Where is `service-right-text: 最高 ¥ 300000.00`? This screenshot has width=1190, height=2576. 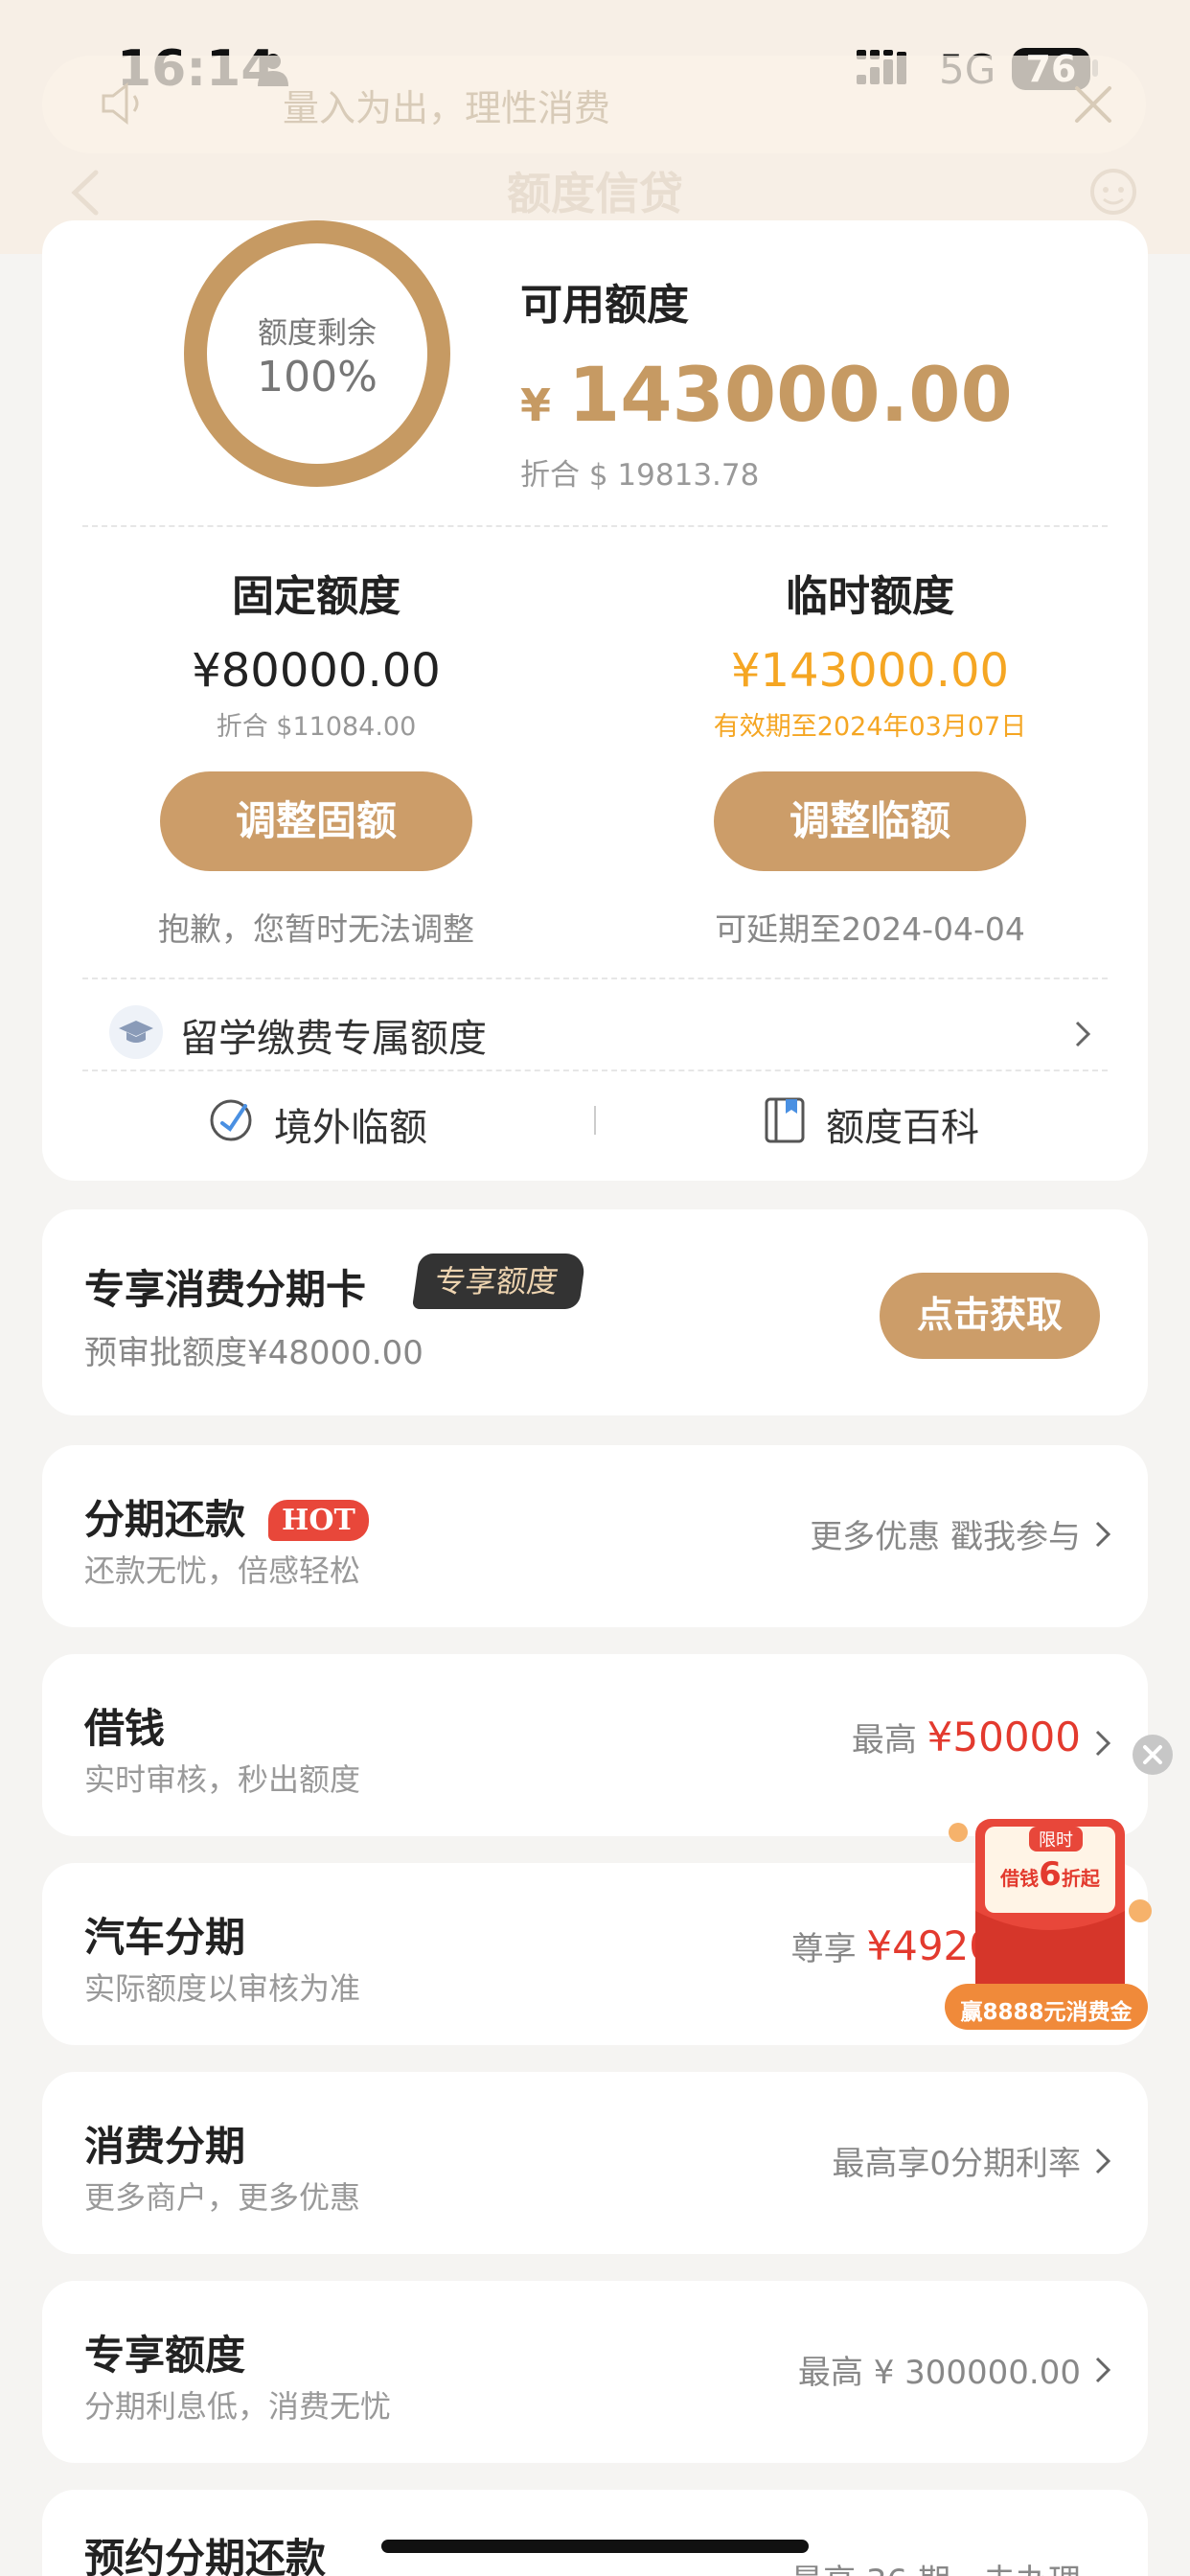
service-right-text: 最高 ¥ 300000.00 is located at coordinates (940, 2369).